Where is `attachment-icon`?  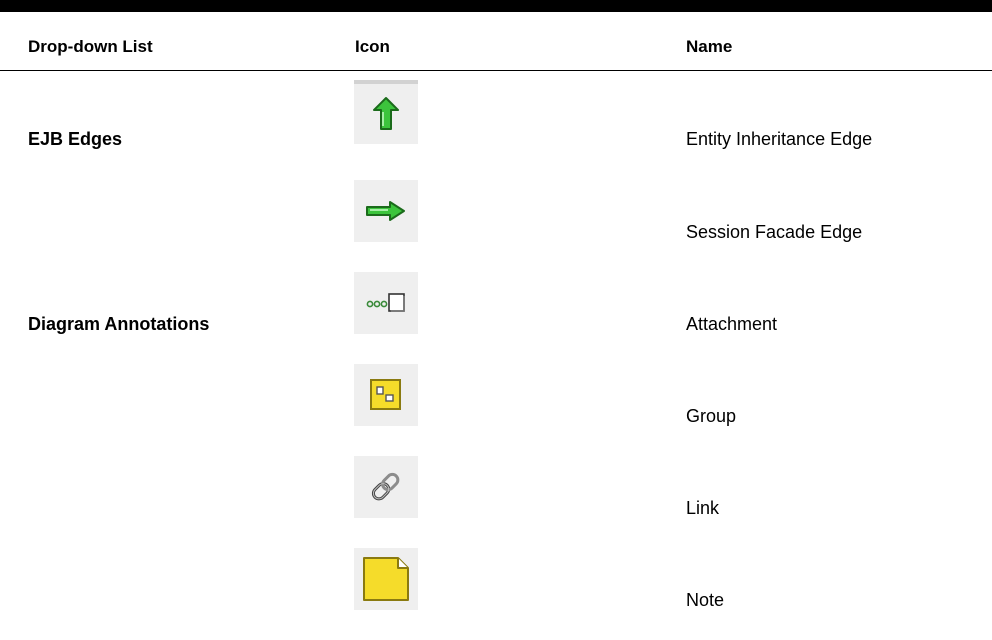 attachment-icon is located at coordinates (385, 302).